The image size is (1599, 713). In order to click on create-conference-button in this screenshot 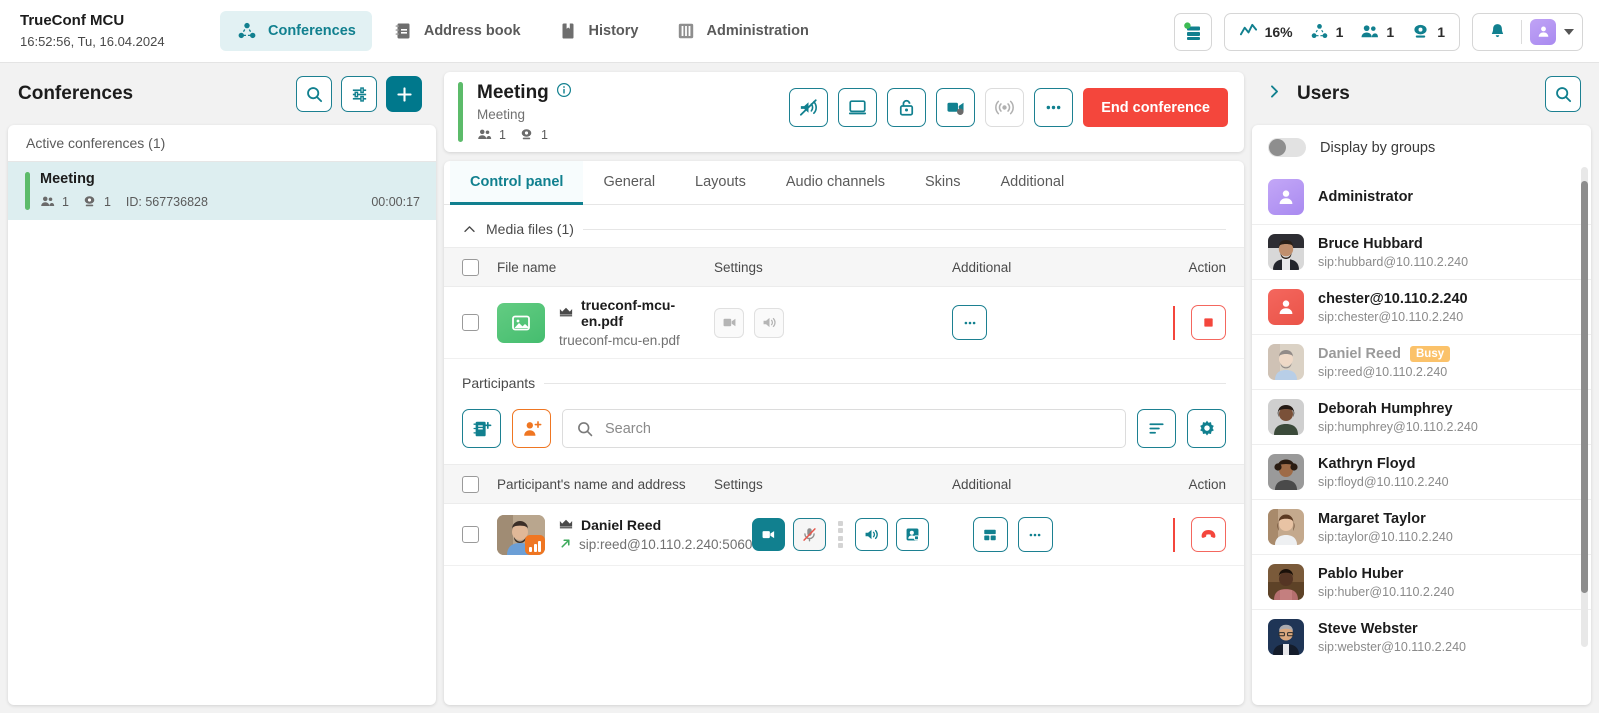, I will do `click(404, 94)`.